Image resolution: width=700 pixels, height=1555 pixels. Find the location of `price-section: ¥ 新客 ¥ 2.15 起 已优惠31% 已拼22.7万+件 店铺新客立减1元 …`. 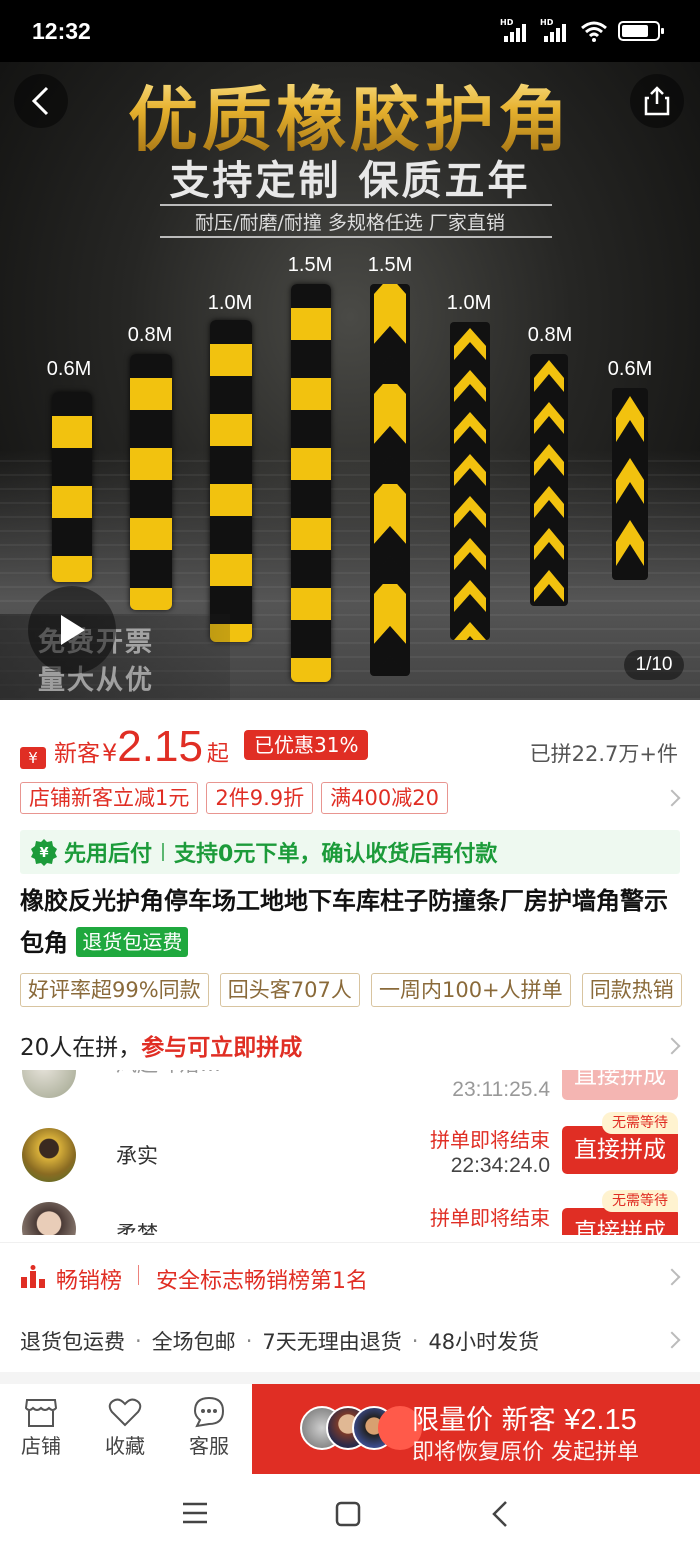

price-section: ¥ 新客 ¥ 2.15 起 已优惠31% 已拼22.7万+件 店铺新客立减1元 … is located at coordinates (350, 765).